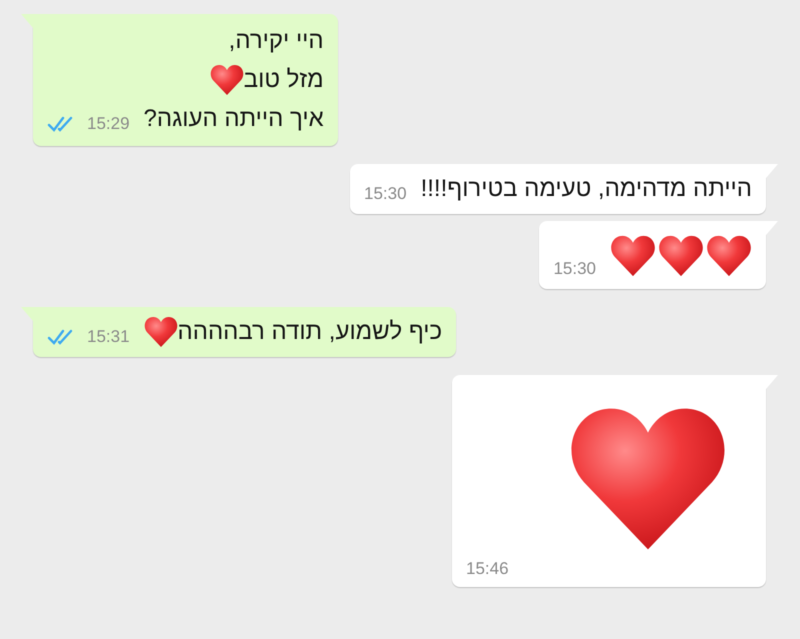  I want to click on message-time: 15:46, so click(487, 569).